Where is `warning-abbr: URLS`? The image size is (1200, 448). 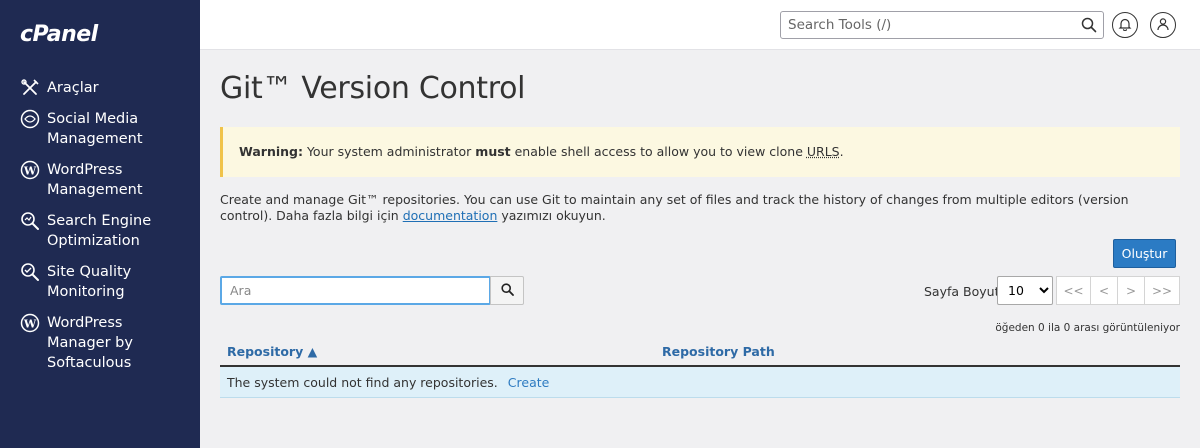 warning-abbr: URLS is located at coordinates (823, 151).